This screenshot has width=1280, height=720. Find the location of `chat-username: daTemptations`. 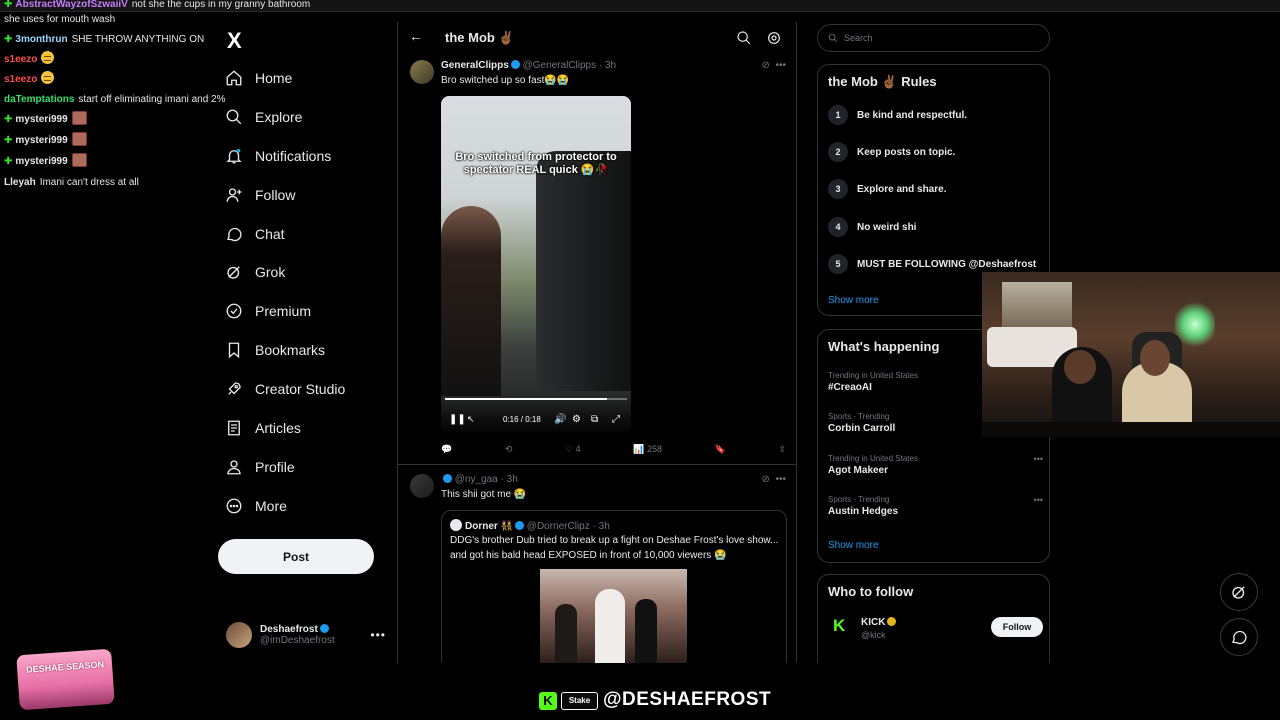

chat-username: daTemptations is located at coordinates (39, 99).